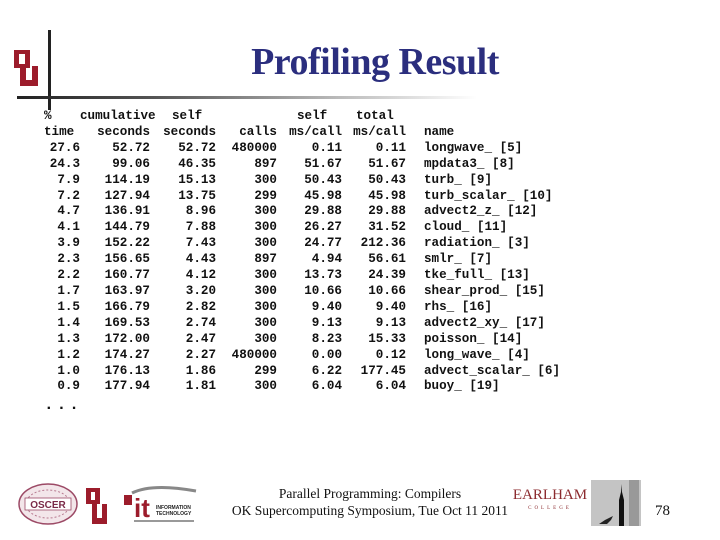  I want to click on self-ms-per-call-cell: 0.11, so click(326, 147).